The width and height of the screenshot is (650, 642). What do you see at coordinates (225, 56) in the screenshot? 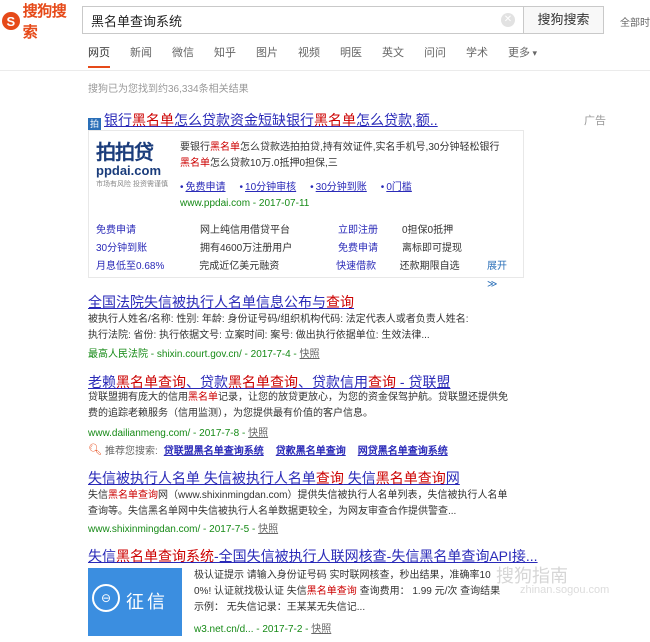
I see `tab-zhihu: 知乎` at bounding box center [225, 56].